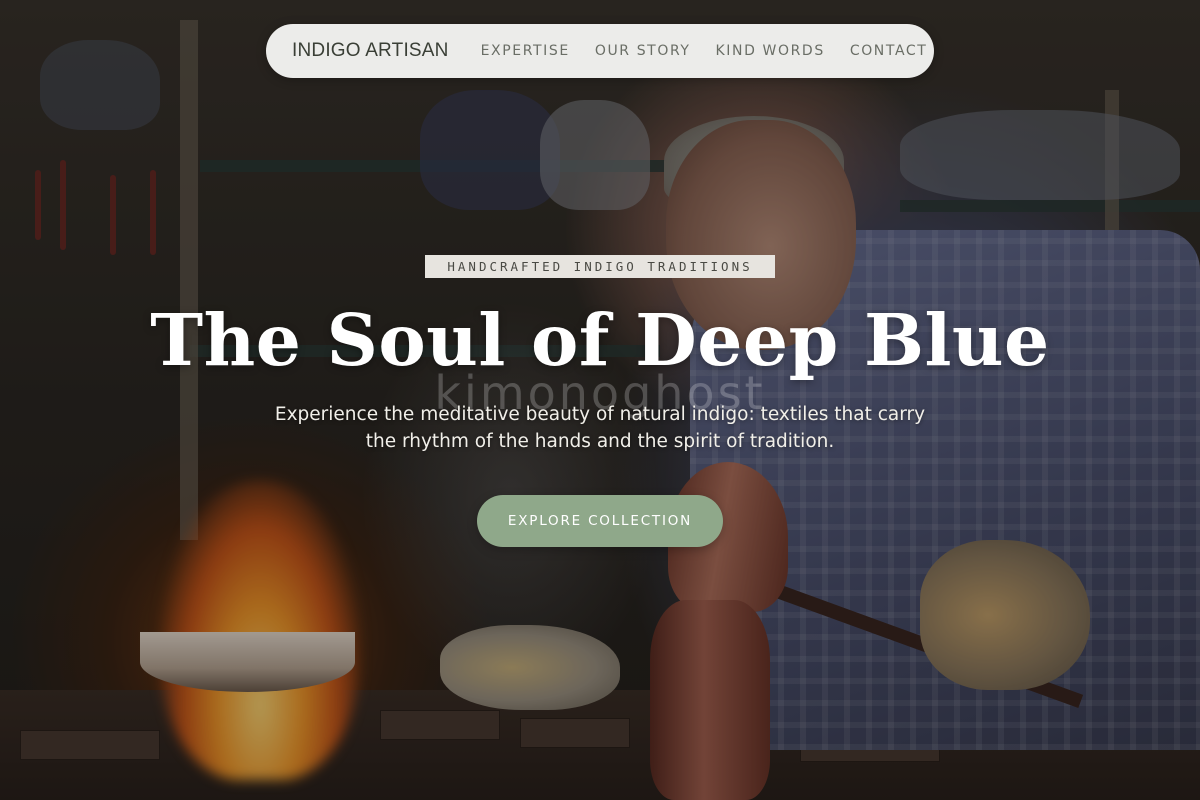 The height and width of the screenshot is (800, 1200). What do you see at coordinates (600, 266) in the screenshot?
I see `hero-eyebrow-badge: HANDCRAFTED INDIGO TRADITIONS` at bounding box center [600, 266].